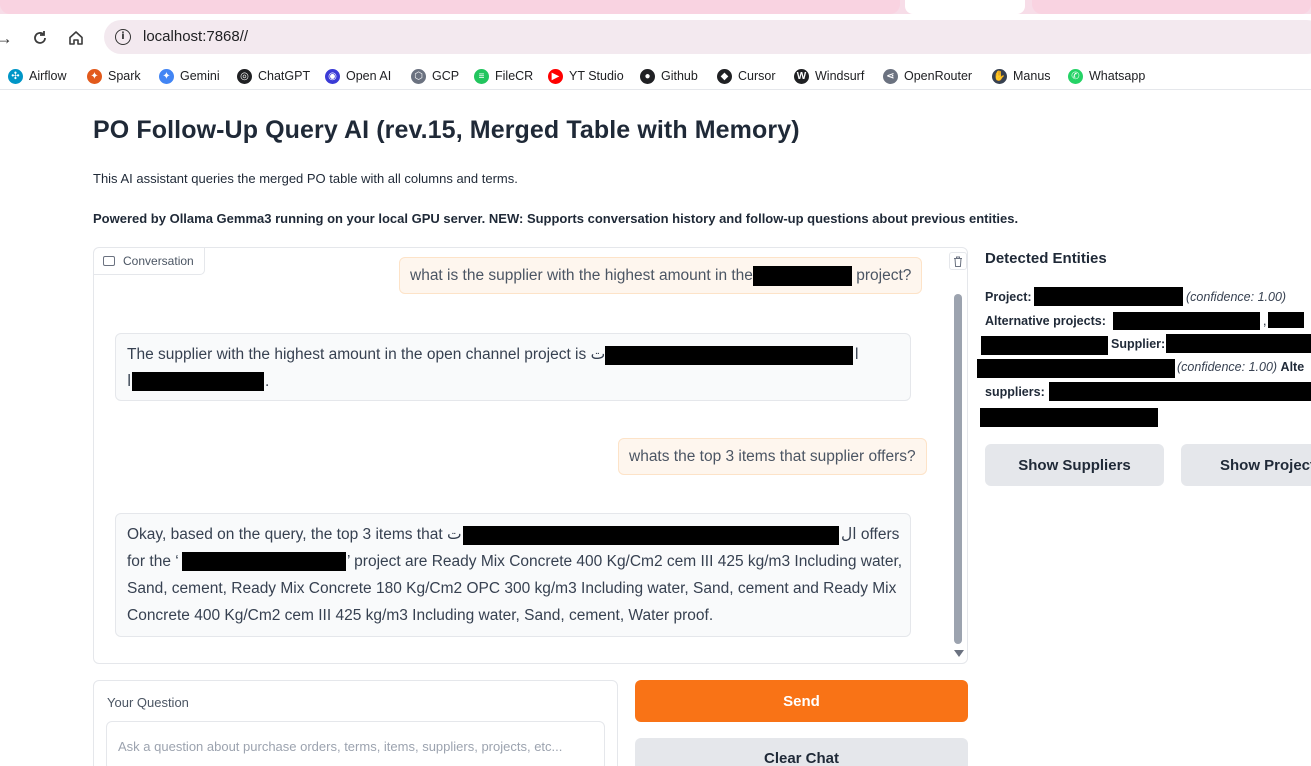 The height and width of the screenshot is (766, 1311). Describe the element at coordinates (446, 76) in the screenshot. I see `bookmark-label: GCP` at that location.